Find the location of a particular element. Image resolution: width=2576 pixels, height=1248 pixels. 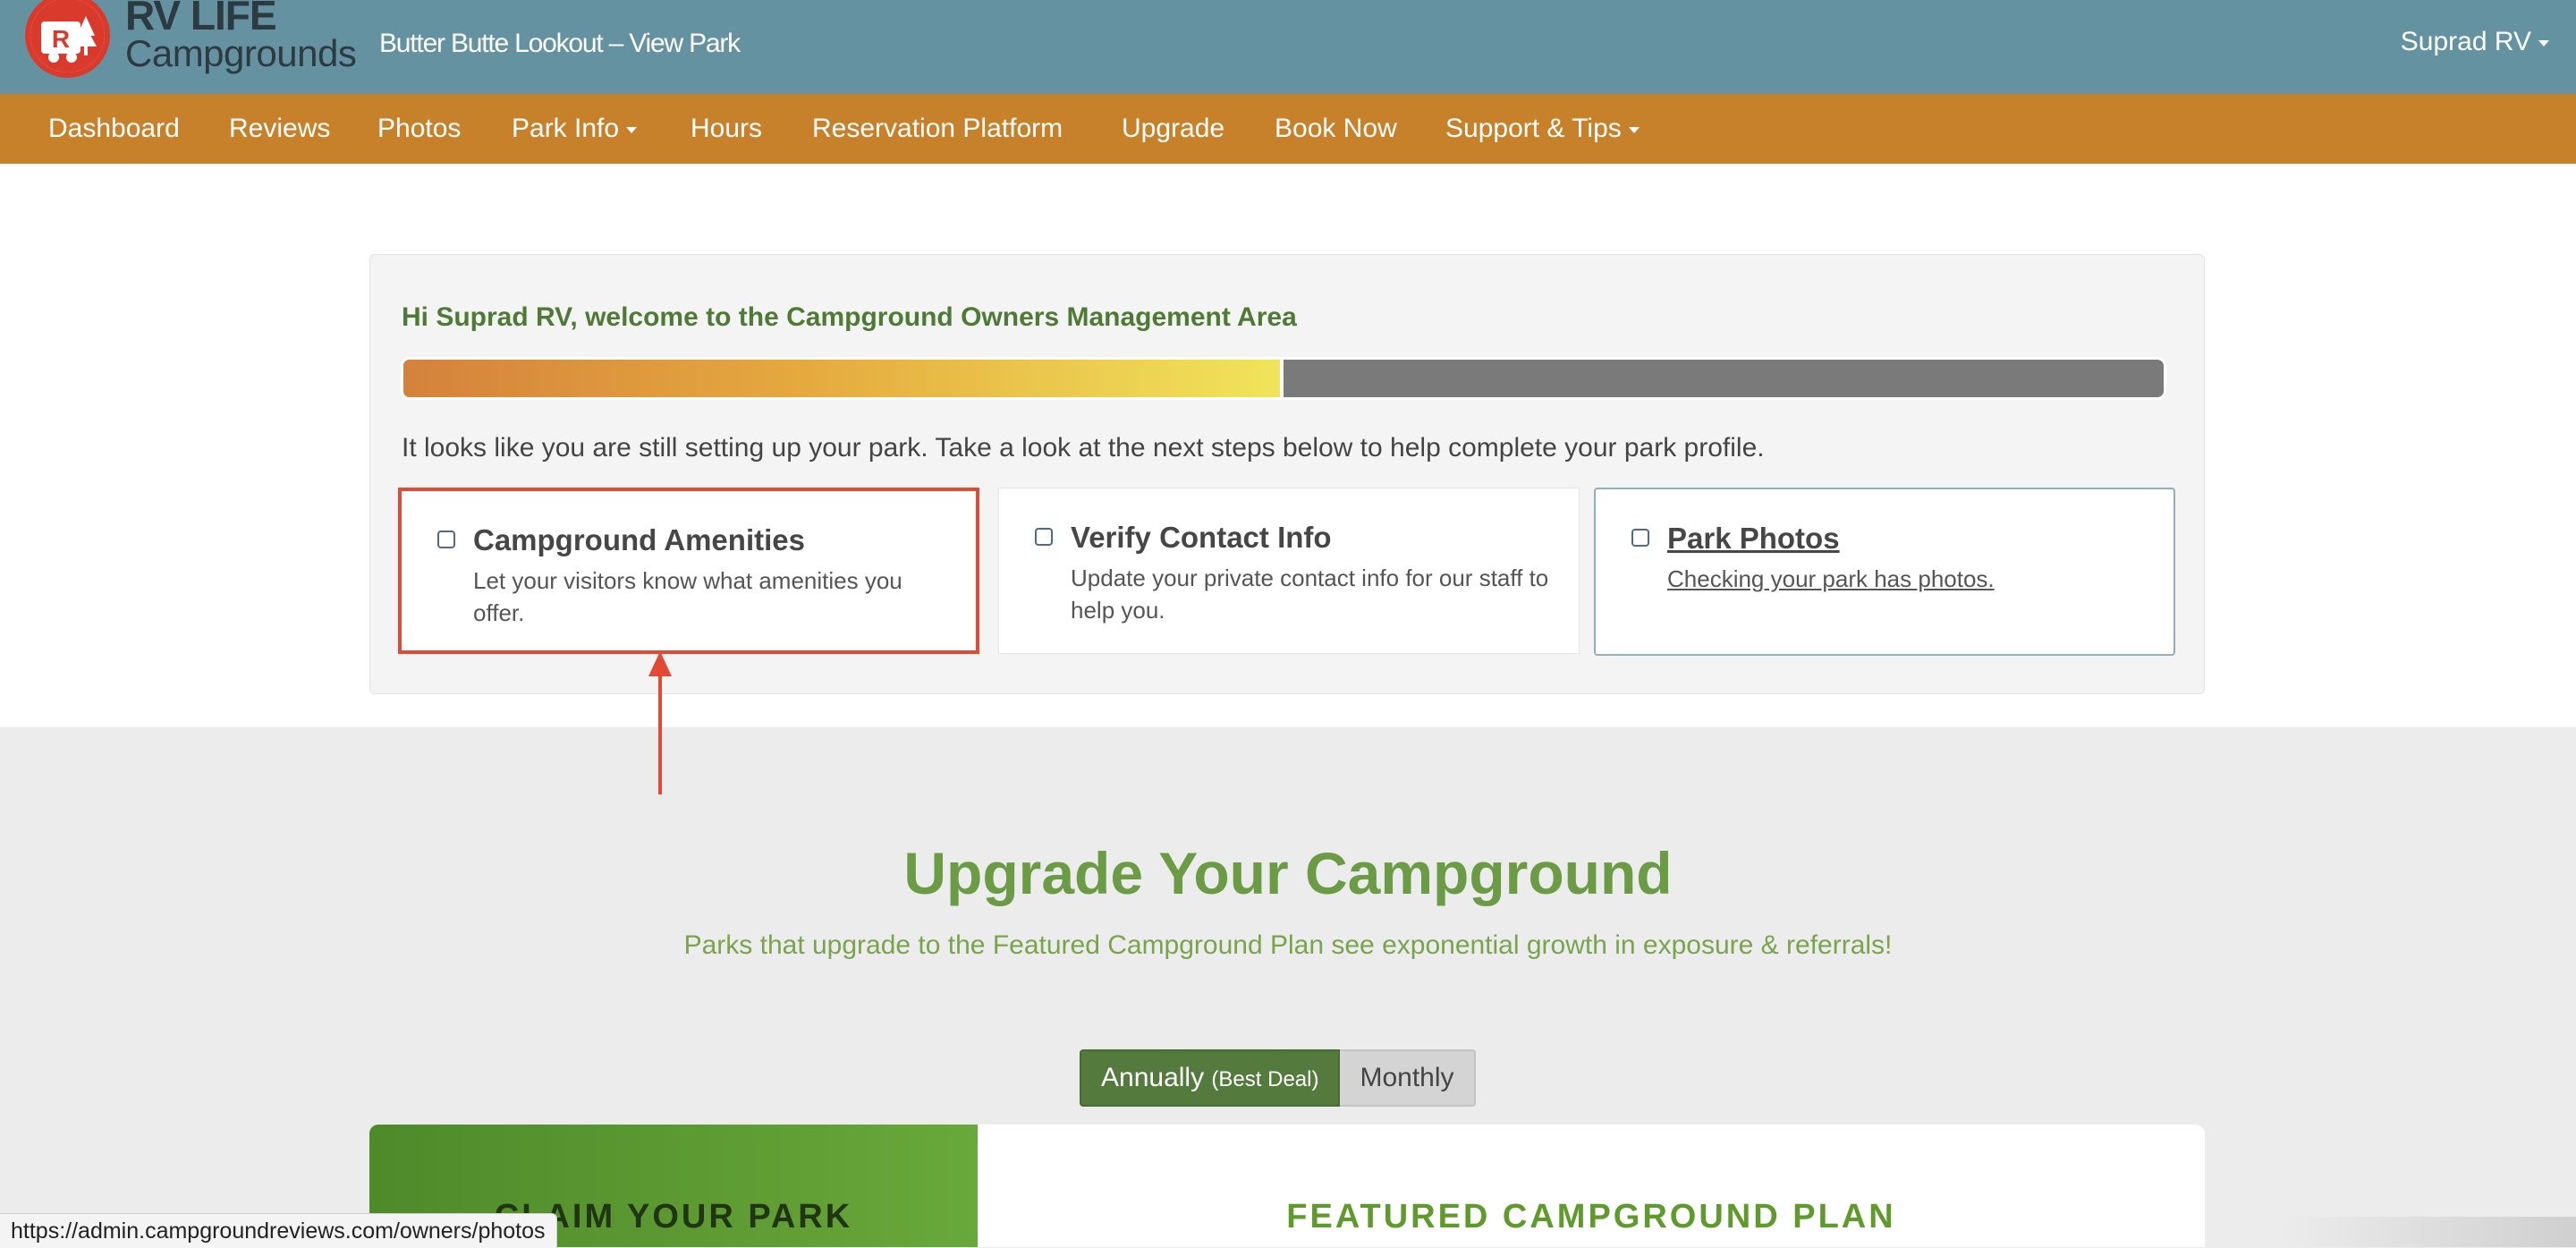

nav-item-label: Support & Tips is located at coordinates (1533, 128).